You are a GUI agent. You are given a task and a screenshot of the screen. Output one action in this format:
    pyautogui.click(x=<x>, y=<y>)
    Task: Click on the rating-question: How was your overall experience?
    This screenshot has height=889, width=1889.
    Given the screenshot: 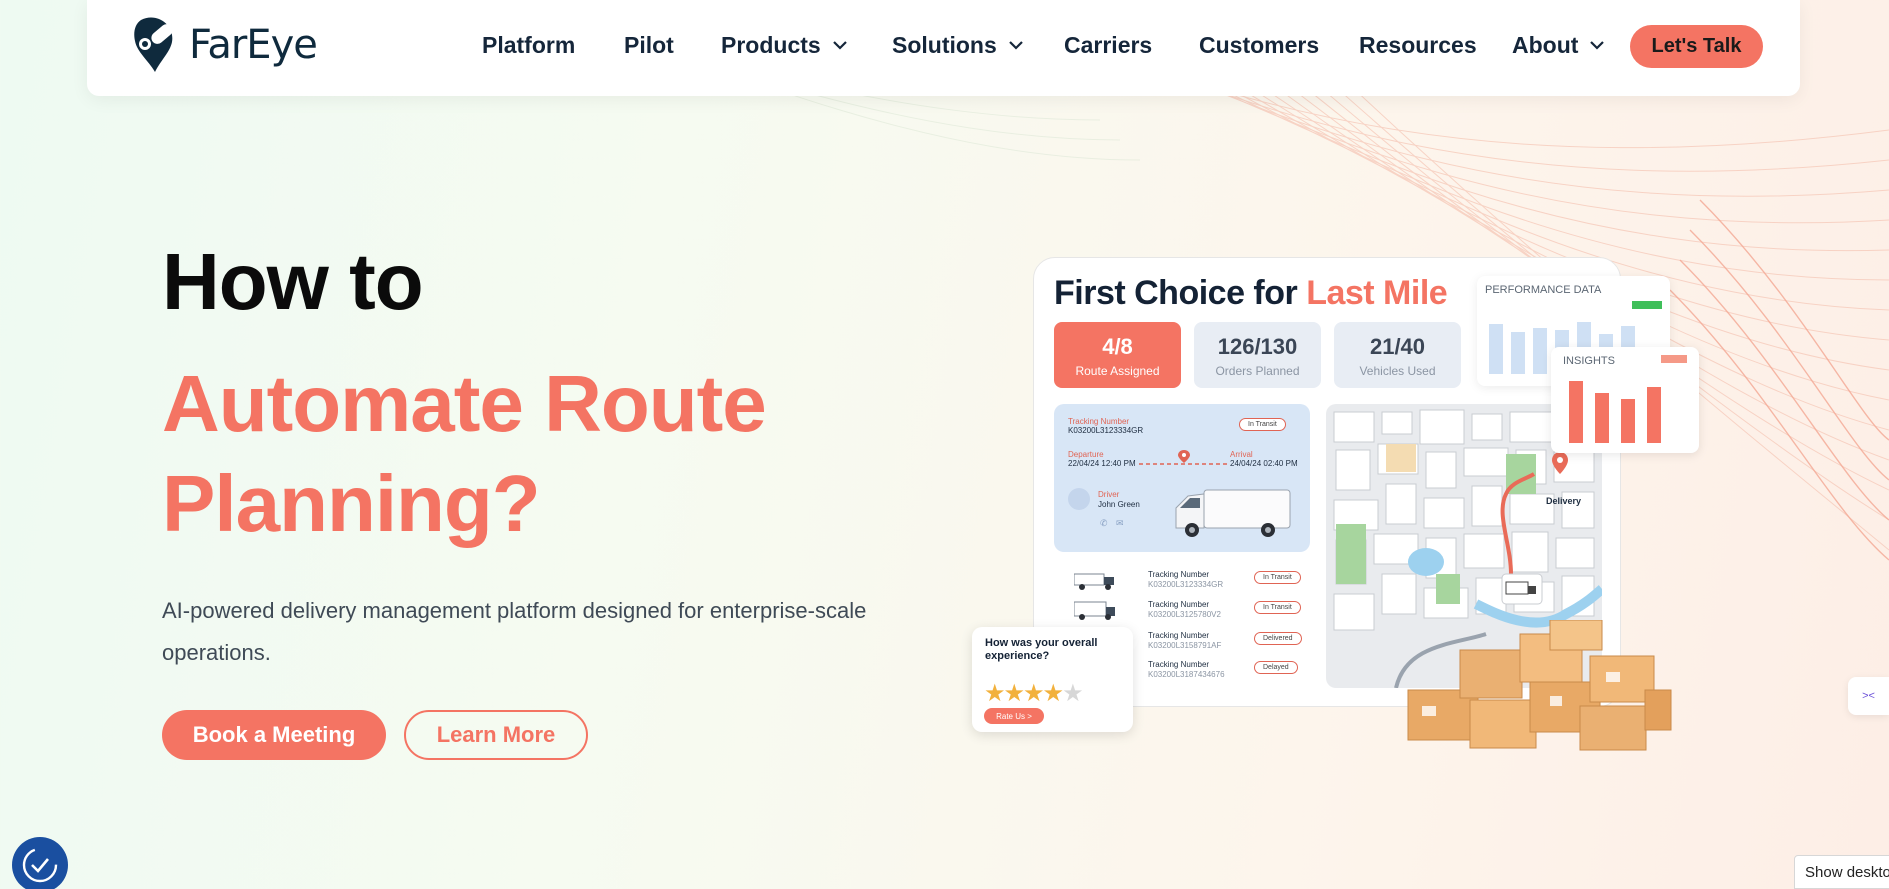 What is the action you would take?
    pyautogui.click(x=1041, y=649)
    